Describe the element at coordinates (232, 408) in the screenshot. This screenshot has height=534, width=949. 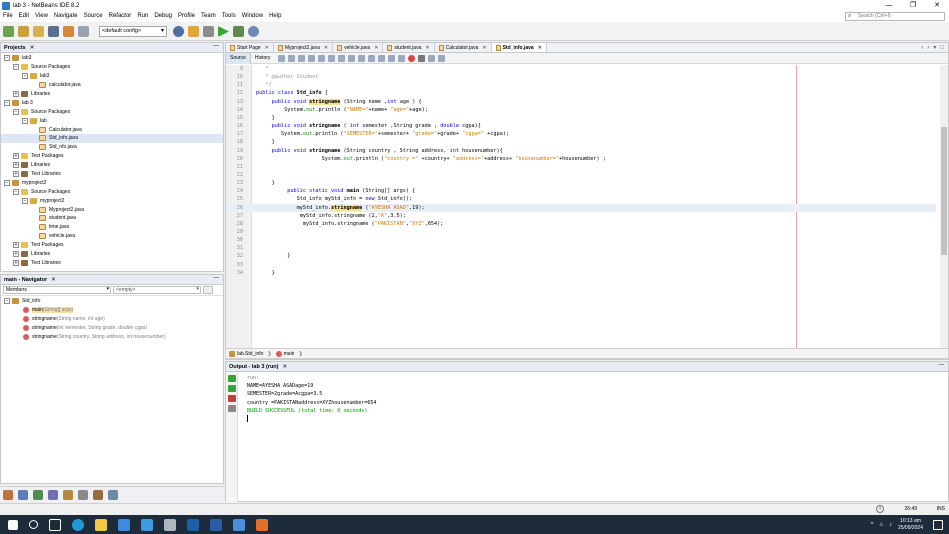
I see `output-settings-icon` at that location.